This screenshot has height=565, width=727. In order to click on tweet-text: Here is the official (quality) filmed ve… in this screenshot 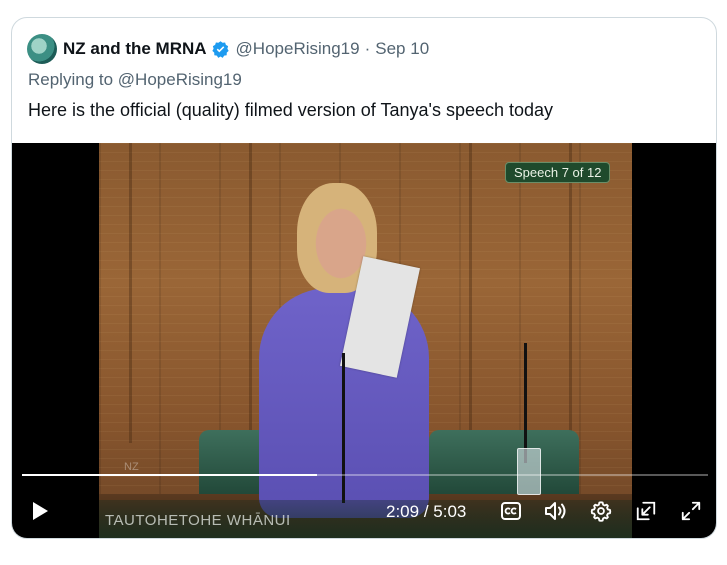, I will do `click(291, 110)`.